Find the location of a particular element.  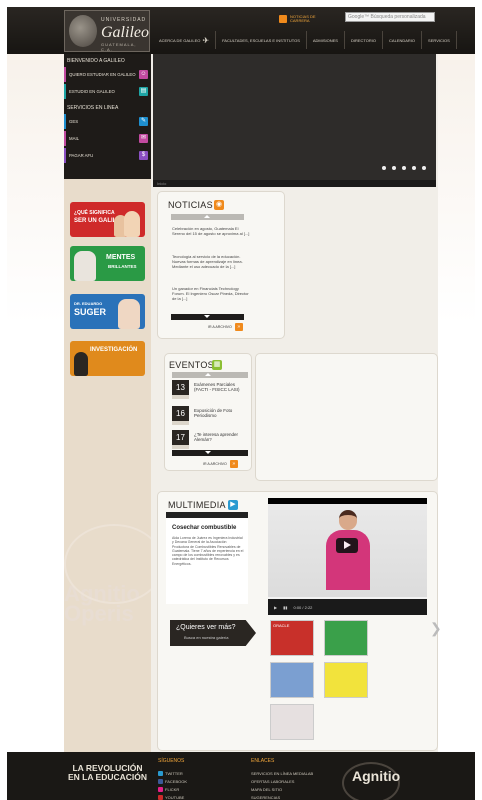

event-title: Exámenes Parciales (FACTI - FISICC LASI) is located at coordinates (217, 387).